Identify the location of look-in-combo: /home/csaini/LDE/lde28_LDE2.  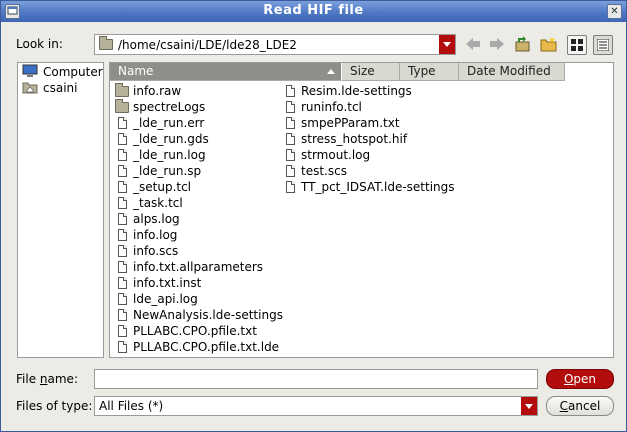
(275, 44).